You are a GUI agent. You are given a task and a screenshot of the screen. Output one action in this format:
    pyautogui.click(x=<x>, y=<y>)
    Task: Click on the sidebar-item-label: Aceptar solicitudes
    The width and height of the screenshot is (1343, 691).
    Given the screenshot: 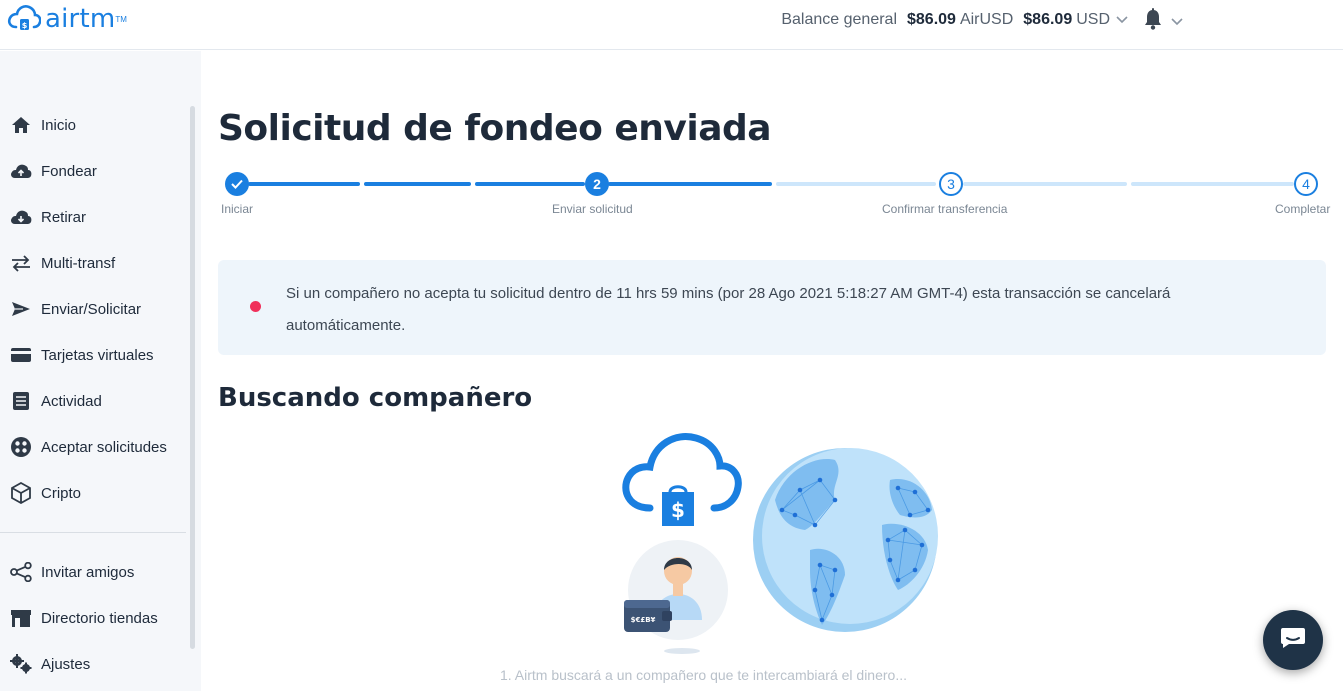 What is the action you would take?
    pyautogui.click(x=104, y=447)
    